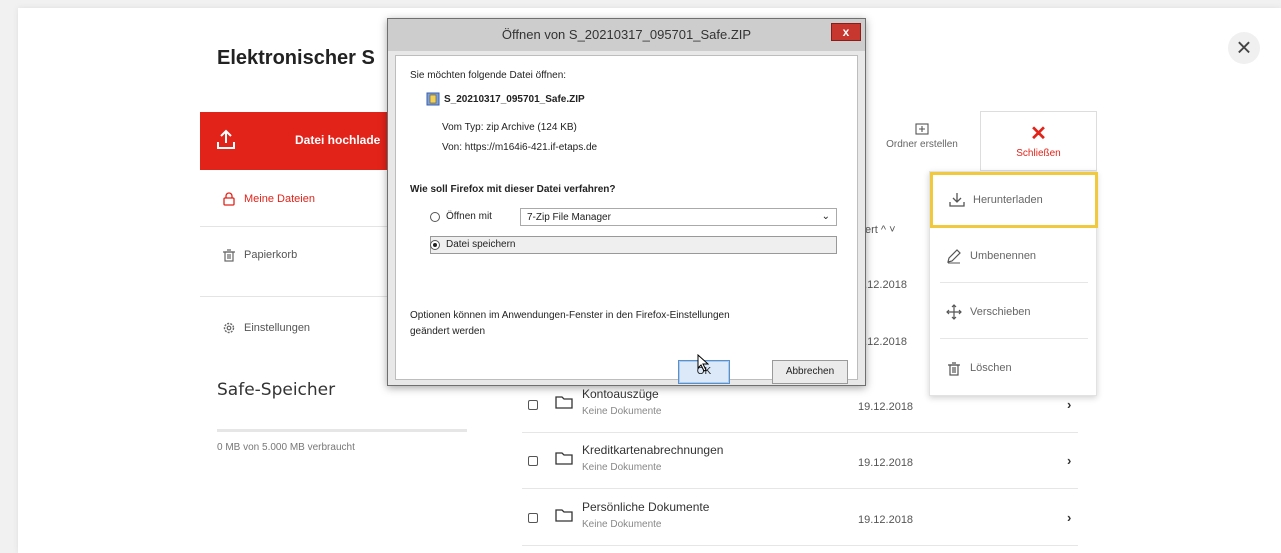  Describe the element at coordinates (226, 139) in the screenshot. I see `upload-icon` at that location.